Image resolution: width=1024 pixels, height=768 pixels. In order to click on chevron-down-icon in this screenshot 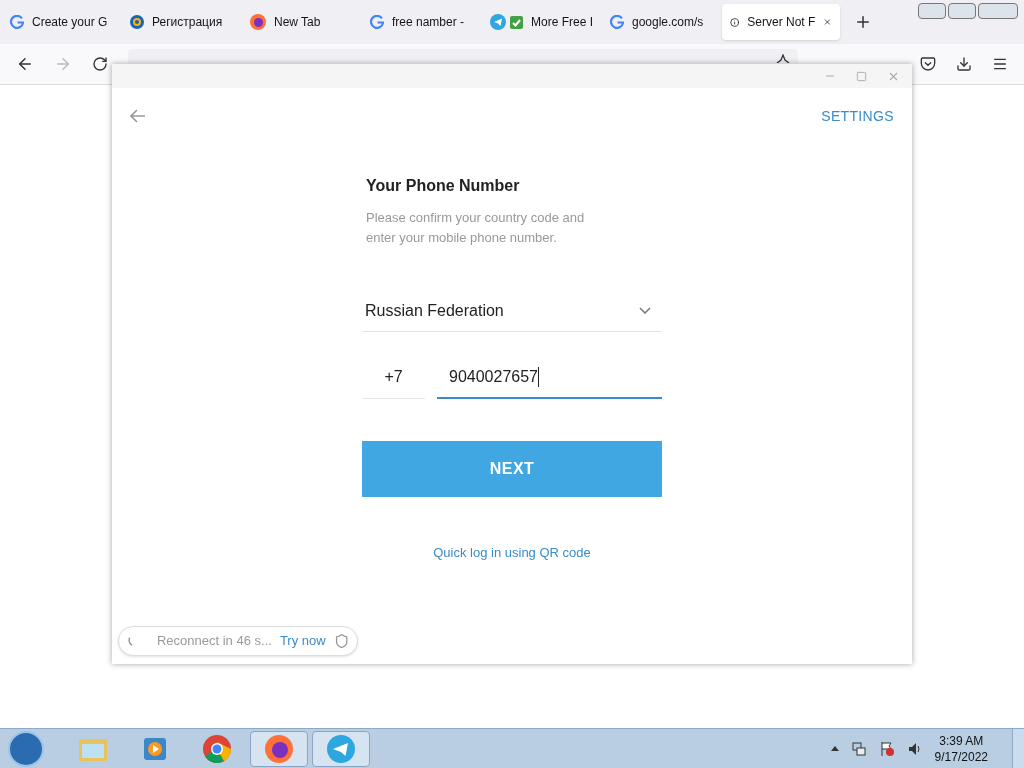, I will do `click(645, 310)`.